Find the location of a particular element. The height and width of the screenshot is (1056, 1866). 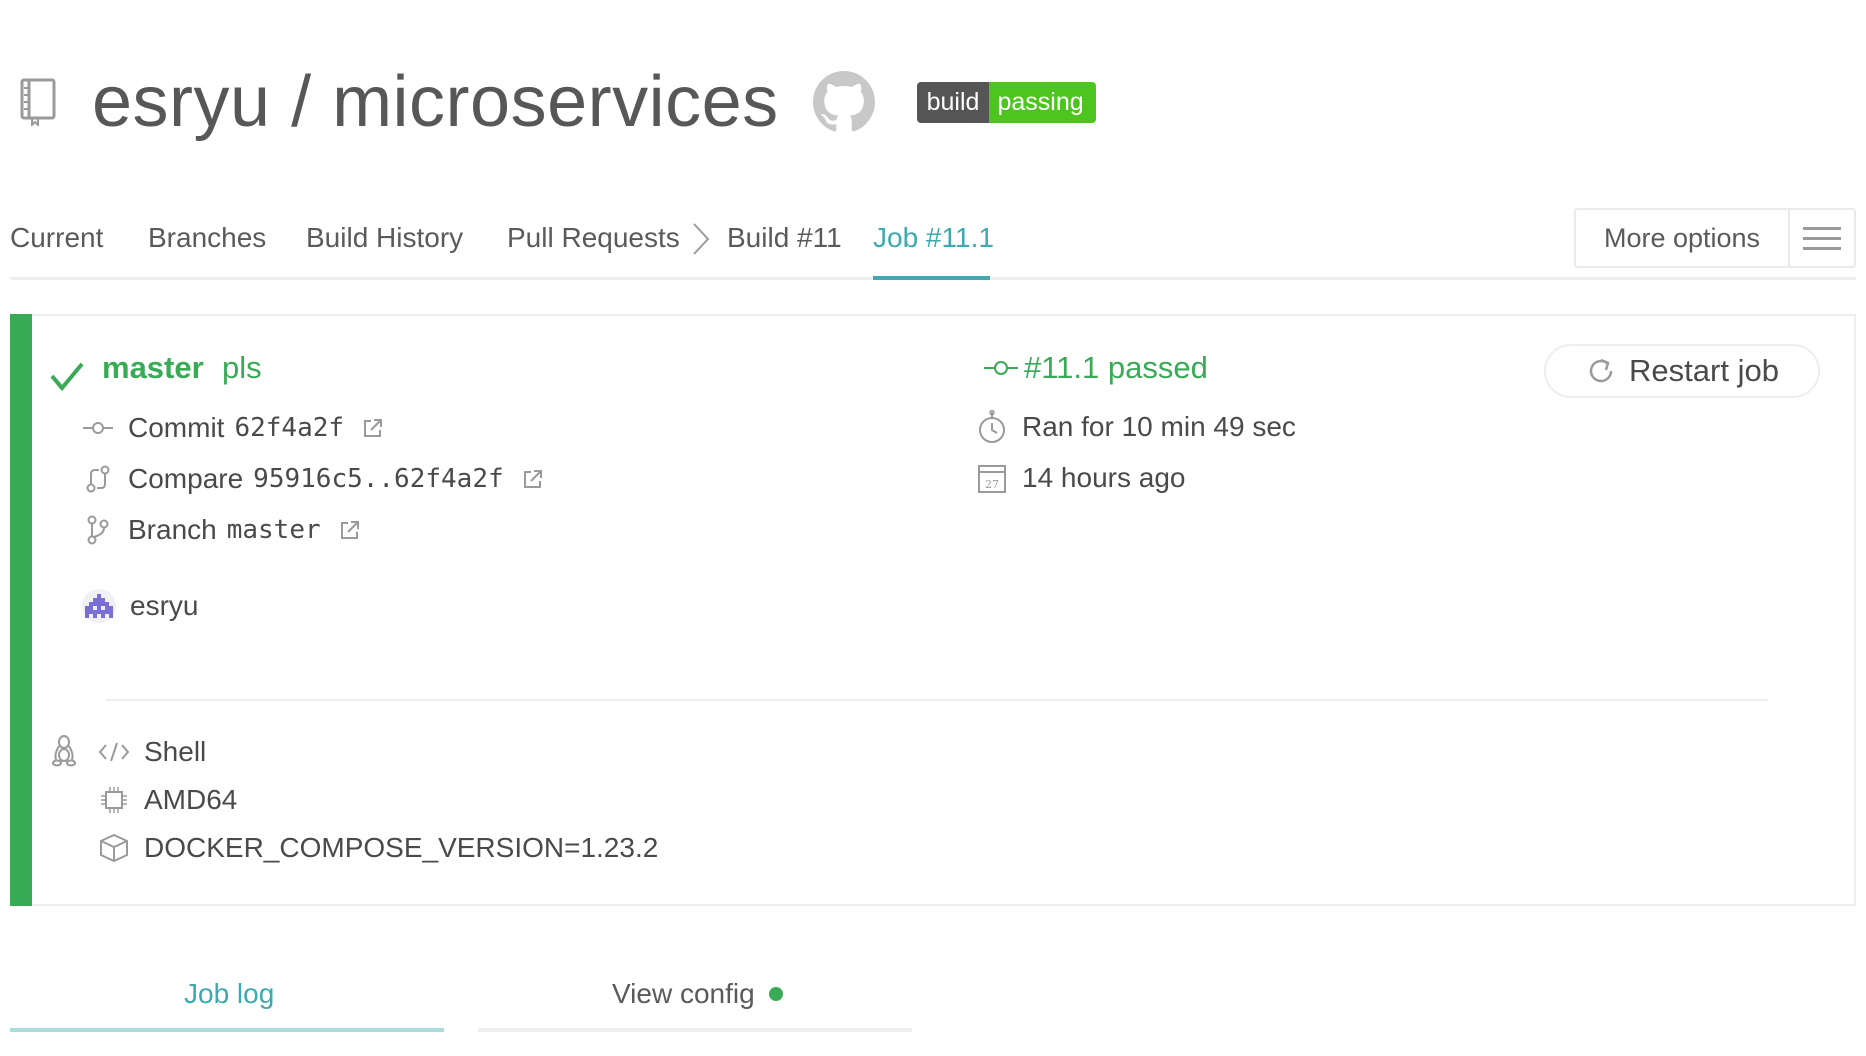

finished-text: 14 hours ago is located at coordinates (1104, 477).